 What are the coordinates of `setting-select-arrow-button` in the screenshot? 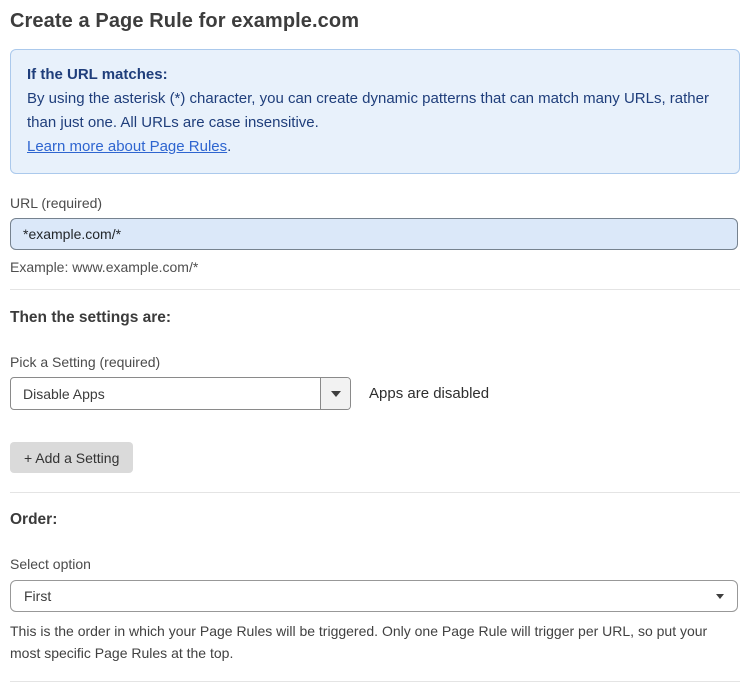 It's located at (335, 393).